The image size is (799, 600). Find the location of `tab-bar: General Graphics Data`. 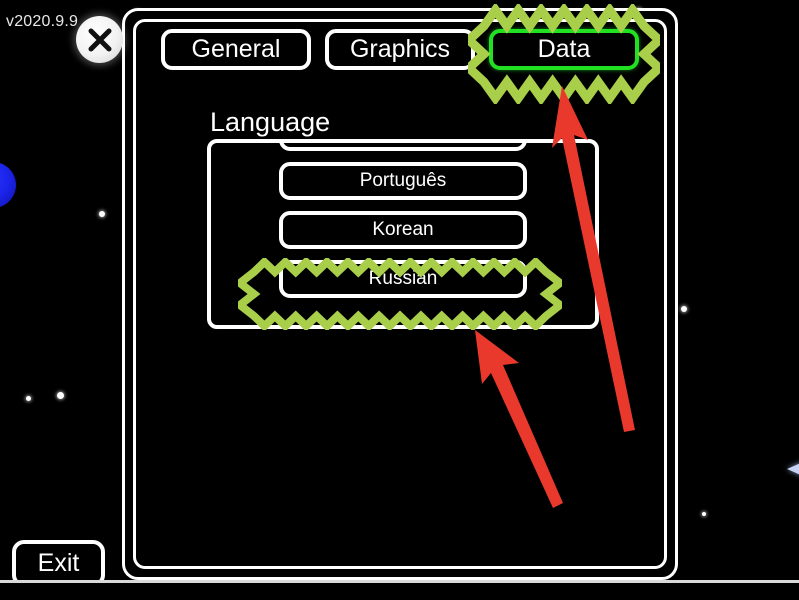

tab-bar: General Graphics Data is located at coordinates (400, 49).